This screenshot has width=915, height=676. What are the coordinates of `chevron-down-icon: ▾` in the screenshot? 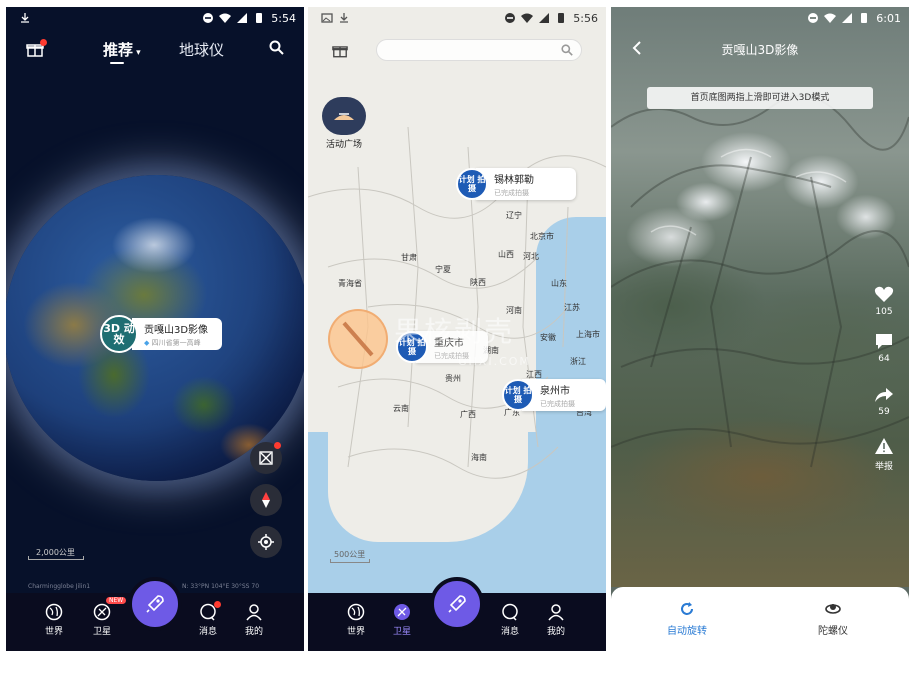 It's located at (137, 53).